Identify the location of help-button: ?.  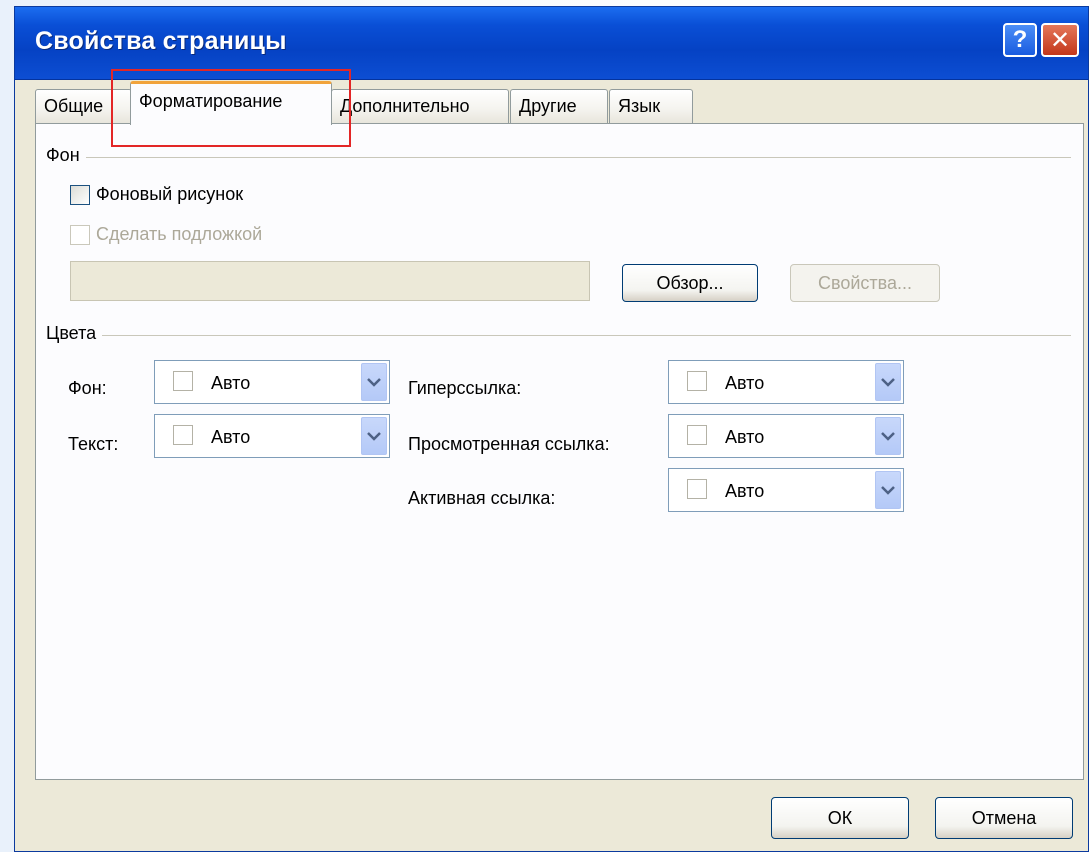
(1020, 40).